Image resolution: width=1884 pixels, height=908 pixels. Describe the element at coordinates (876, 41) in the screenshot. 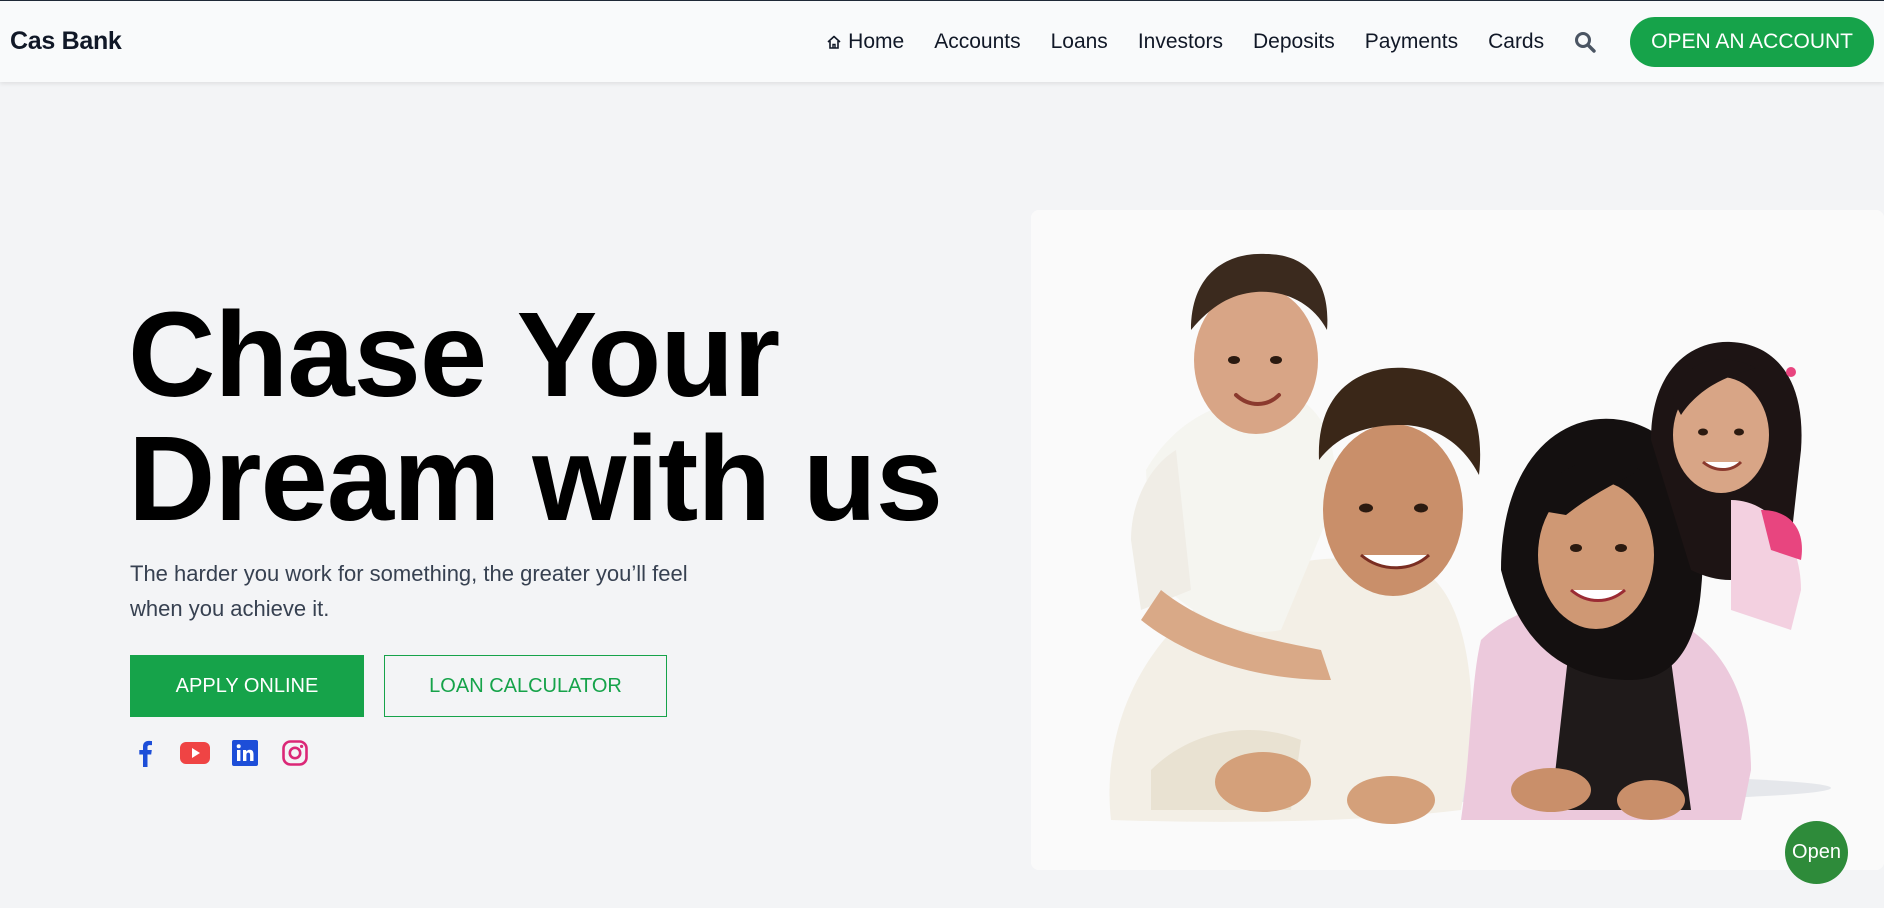

I see `nav-item-label: Home` at that location.